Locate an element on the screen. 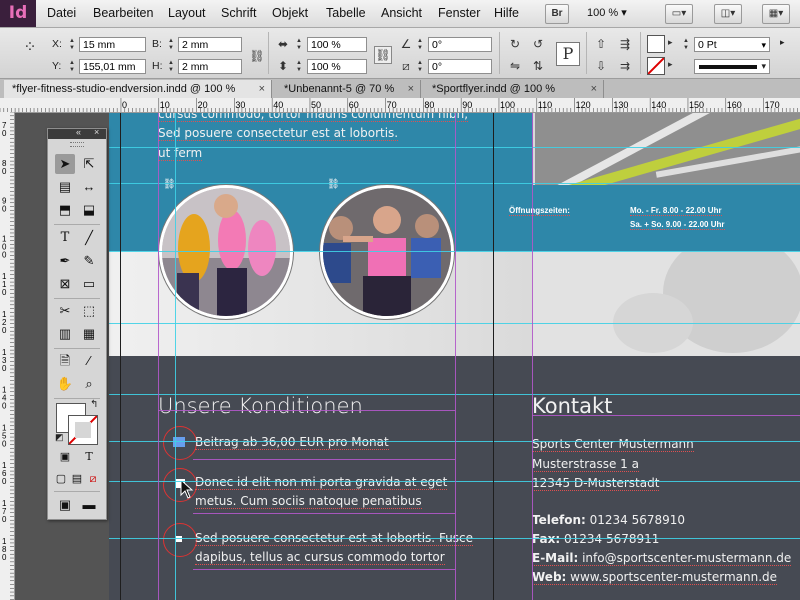 The image size is (800, 600). free-transform-tool-icon: ⬚ is located at coordinates (89, 311).